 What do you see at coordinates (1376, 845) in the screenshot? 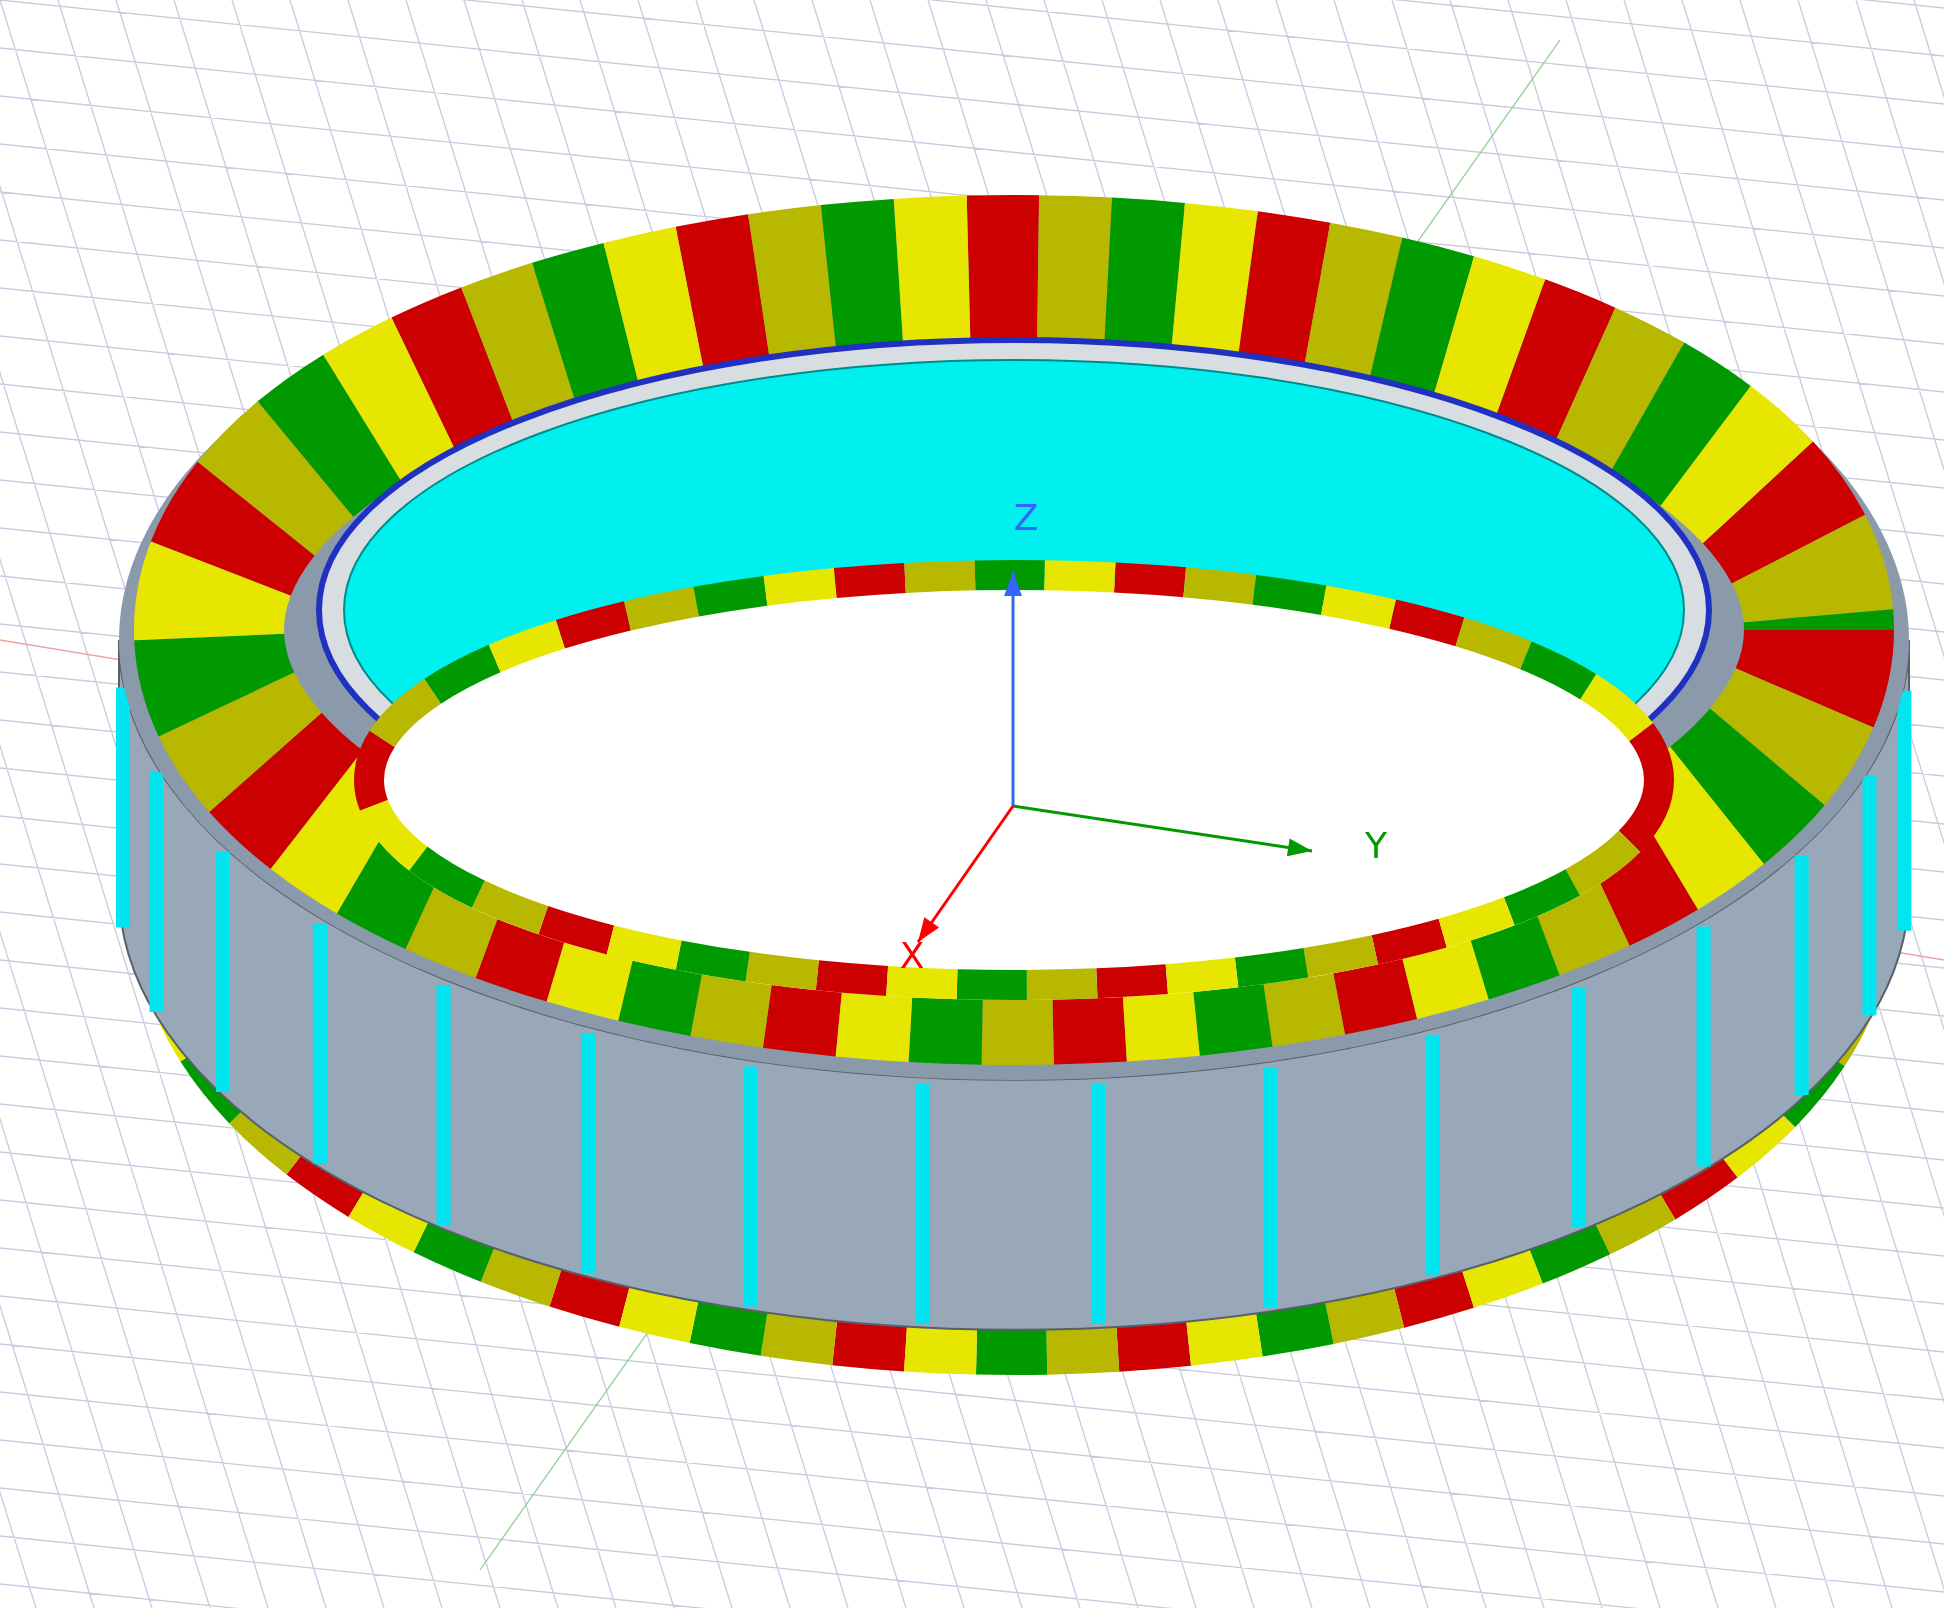
I see `axis-label: Y` at bounding box center [1376, 845].